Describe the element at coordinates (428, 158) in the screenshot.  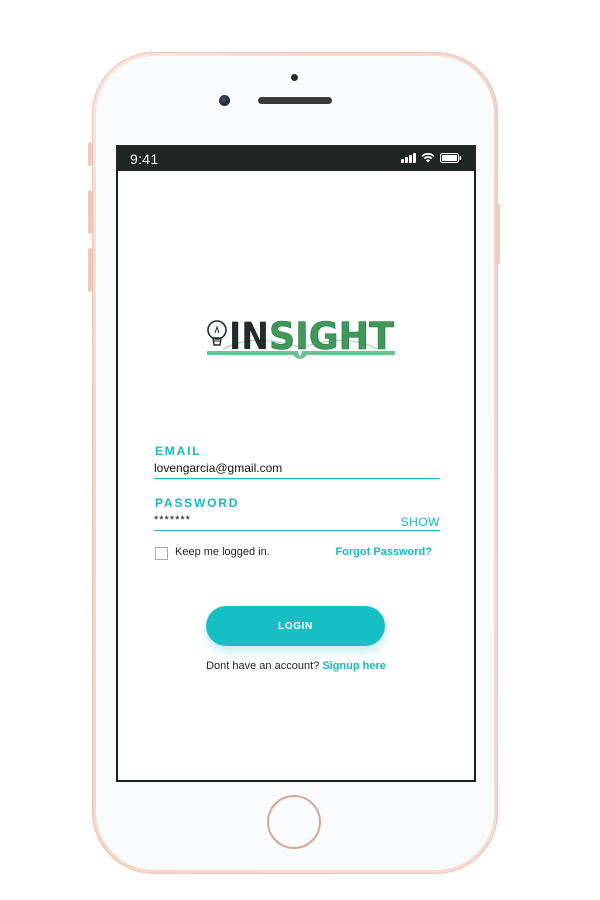
I see `wifi-icon` at that location.